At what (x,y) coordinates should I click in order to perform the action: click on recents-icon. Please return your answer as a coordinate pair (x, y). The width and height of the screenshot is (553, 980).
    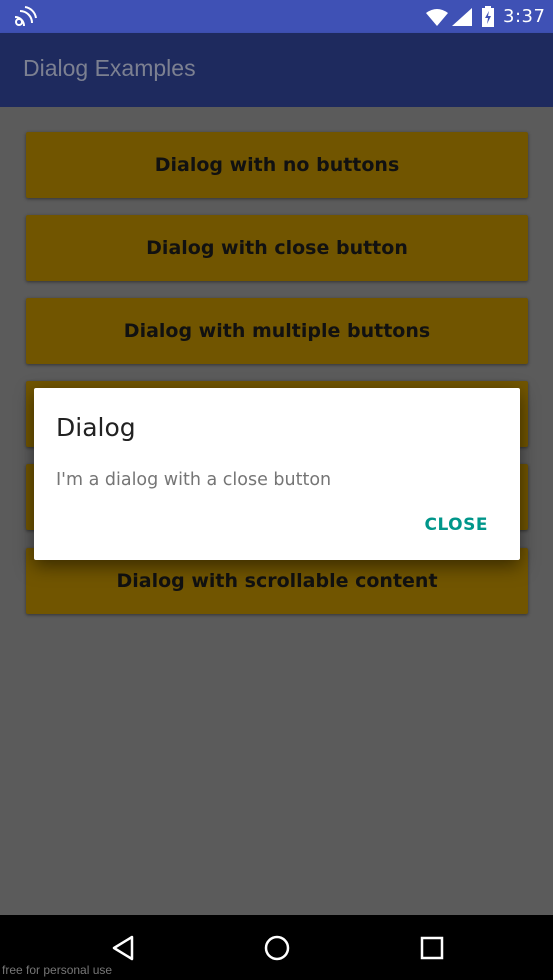
    Looking at the image, I should click on (432, 948).